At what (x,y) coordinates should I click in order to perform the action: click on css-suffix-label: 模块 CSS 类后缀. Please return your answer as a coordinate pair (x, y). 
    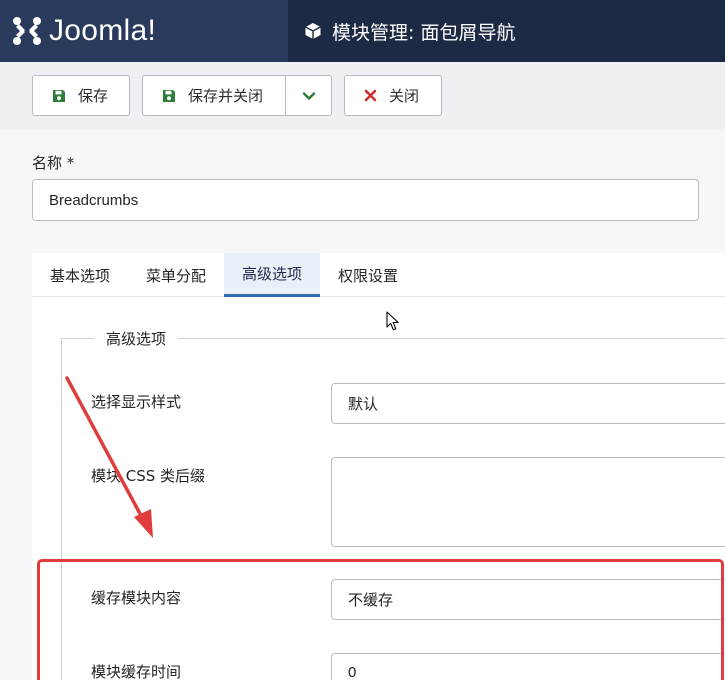
    Looking at the image, I should click on (148, 476).